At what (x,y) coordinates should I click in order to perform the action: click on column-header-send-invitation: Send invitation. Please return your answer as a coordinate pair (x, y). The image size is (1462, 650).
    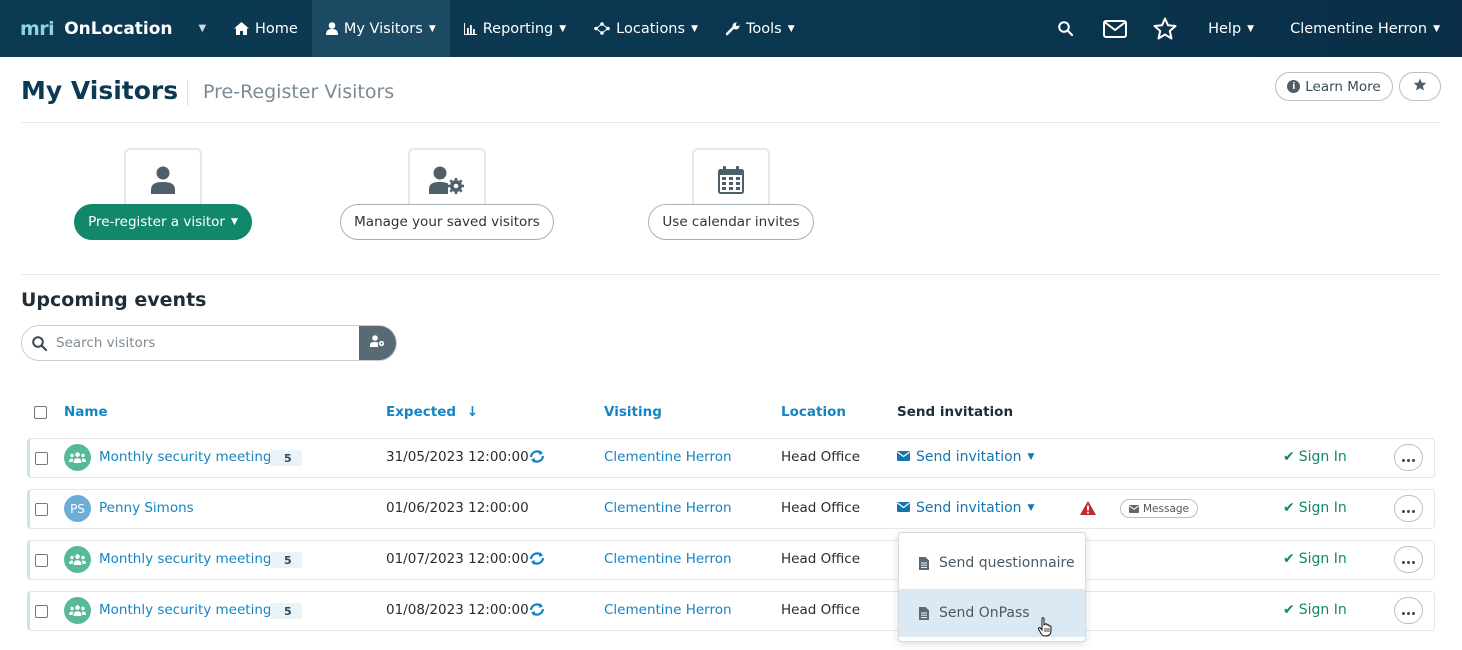
    Looking at the image, I should click on (955, 412).